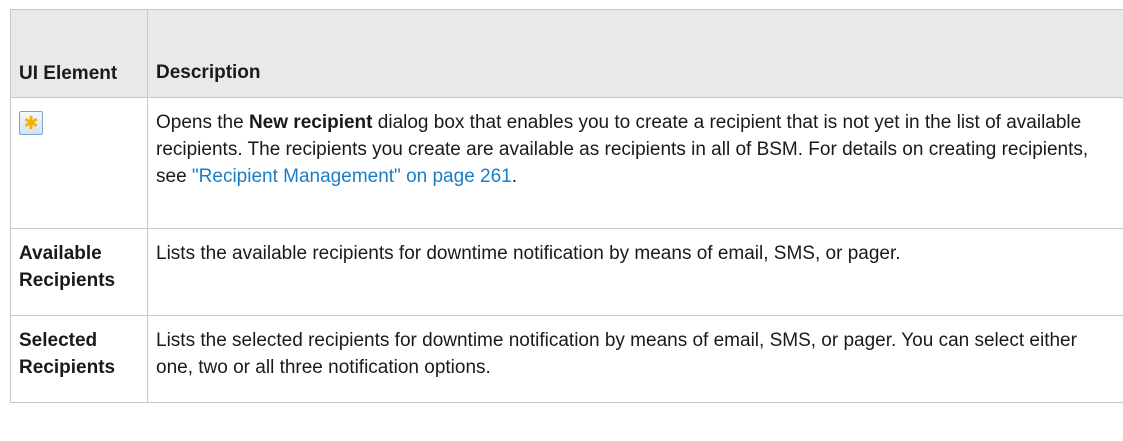 This screenshot has width=1123, height=441. Describe the element at coordinates (79, 359) in the screenshot. I see `ui-element-name: Selected Recipients` at that location.